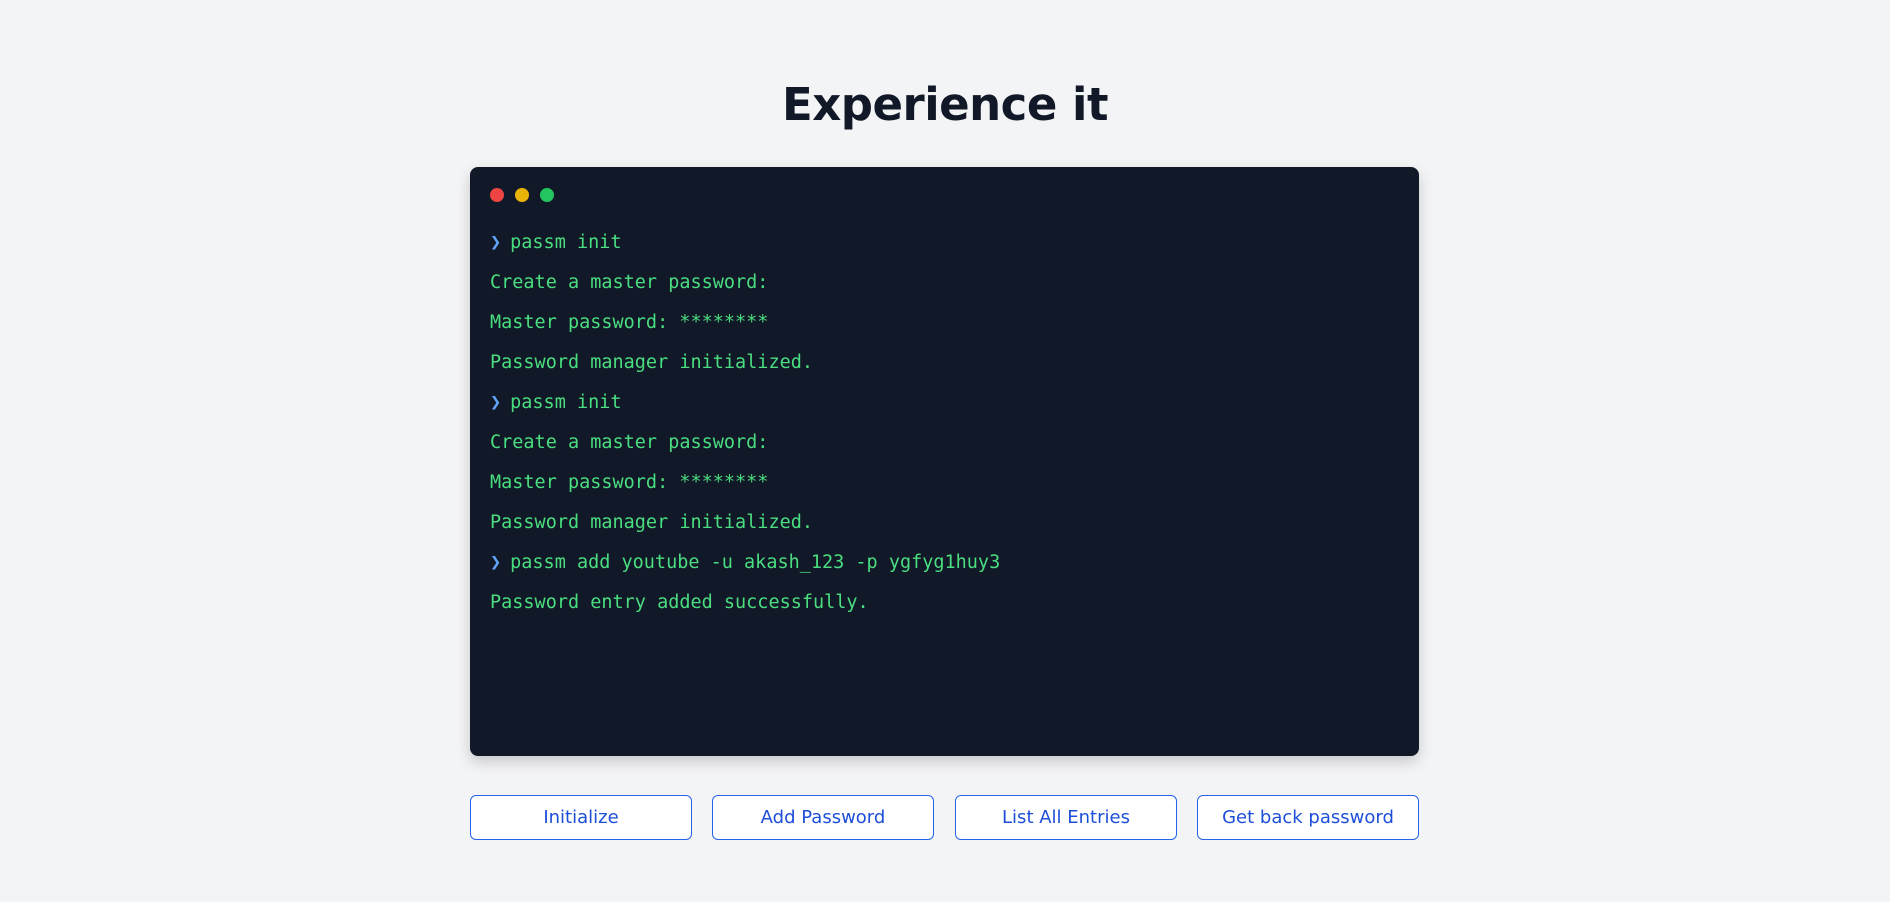 This screenshot has height=902, width=1890. What do you see at coordinates (944, 603) in the screenshot?
I see `terminal-output-line: Password entry added successfully.` at bounding box center [944, 603].